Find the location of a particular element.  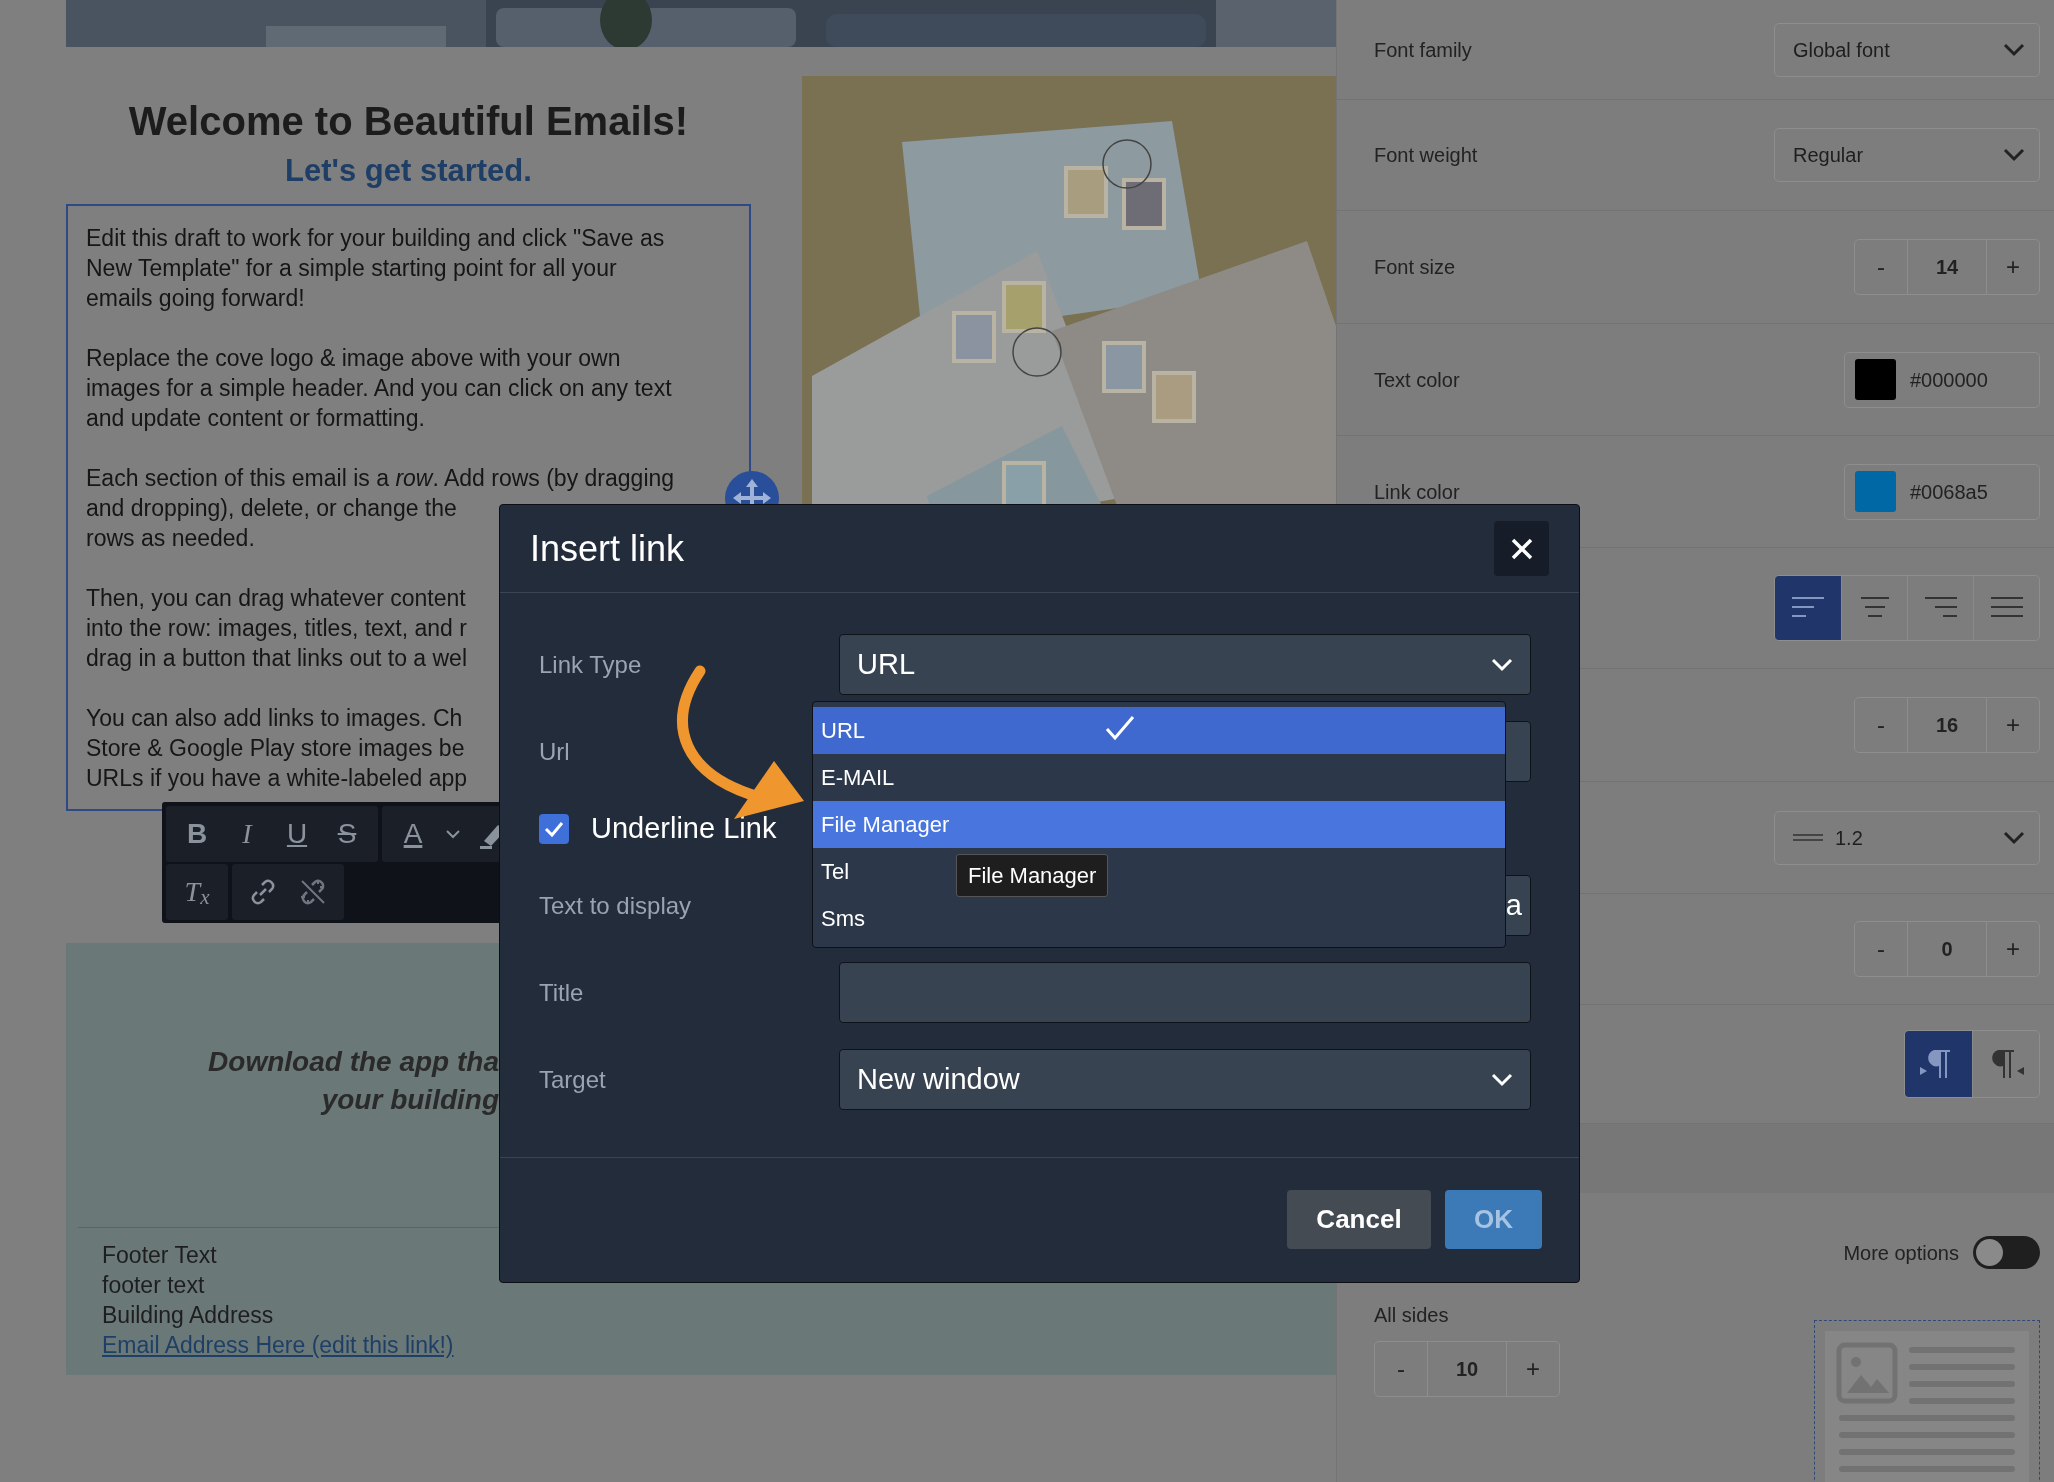

toggle-label: More options is located at coordinates (1901, 1253).